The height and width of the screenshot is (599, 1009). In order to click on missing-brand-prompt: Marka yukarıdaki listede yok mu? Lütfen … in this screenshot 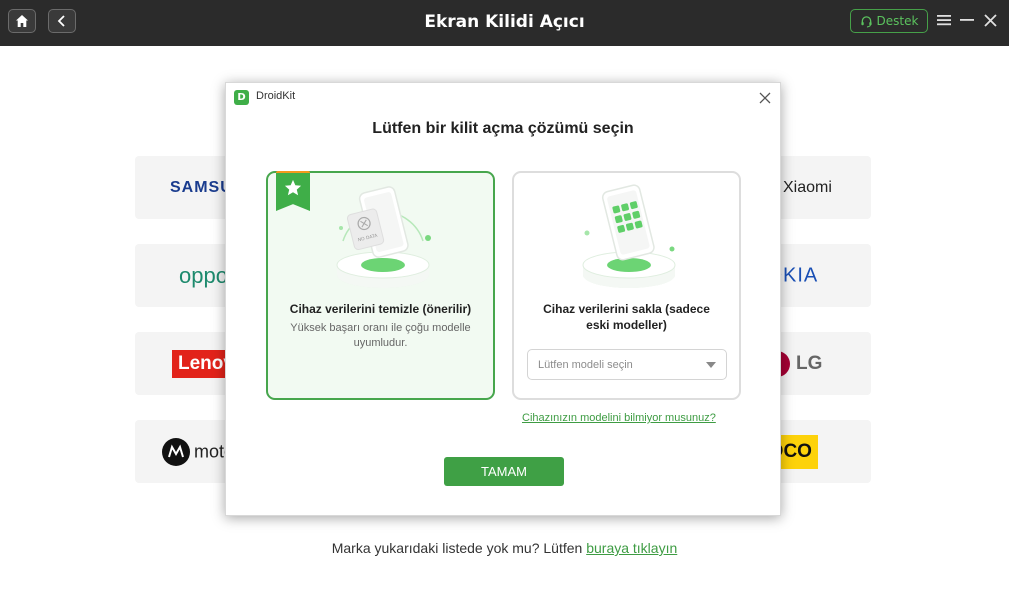, I will do `click(504, 548)`.